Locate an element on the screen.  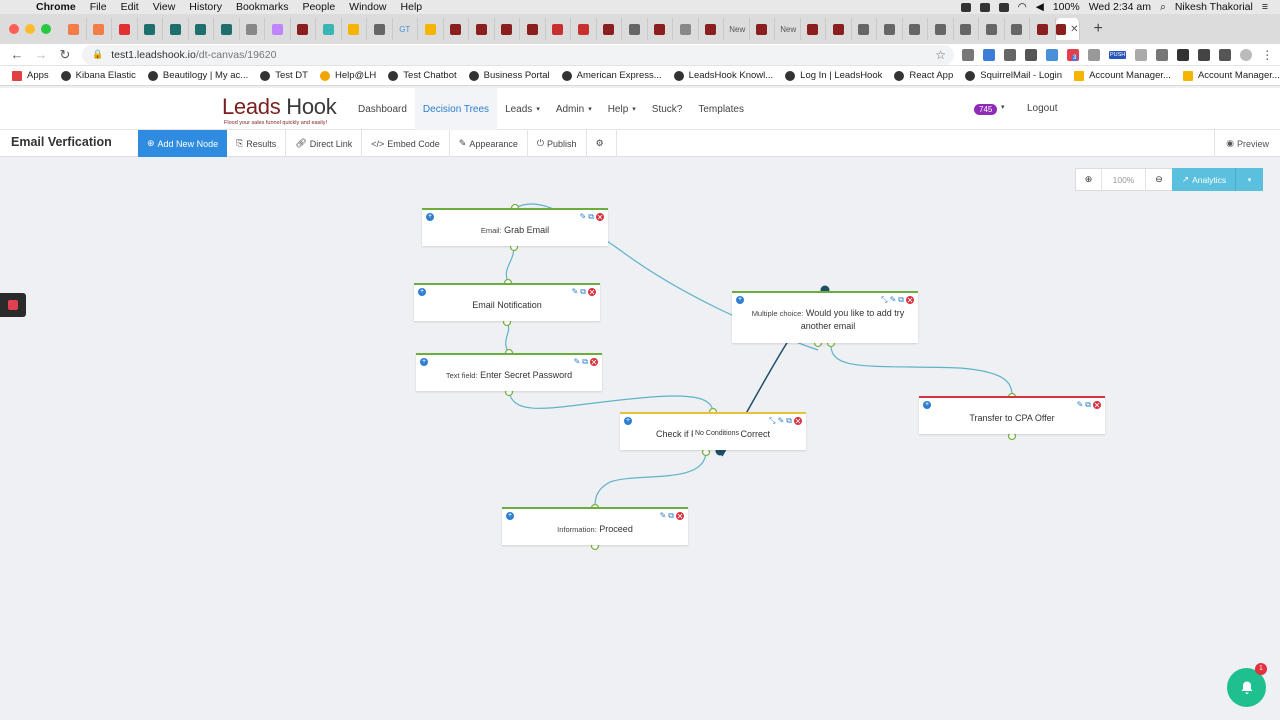
nav-leads: Leads ▾ is located at coordinates (522, 109).